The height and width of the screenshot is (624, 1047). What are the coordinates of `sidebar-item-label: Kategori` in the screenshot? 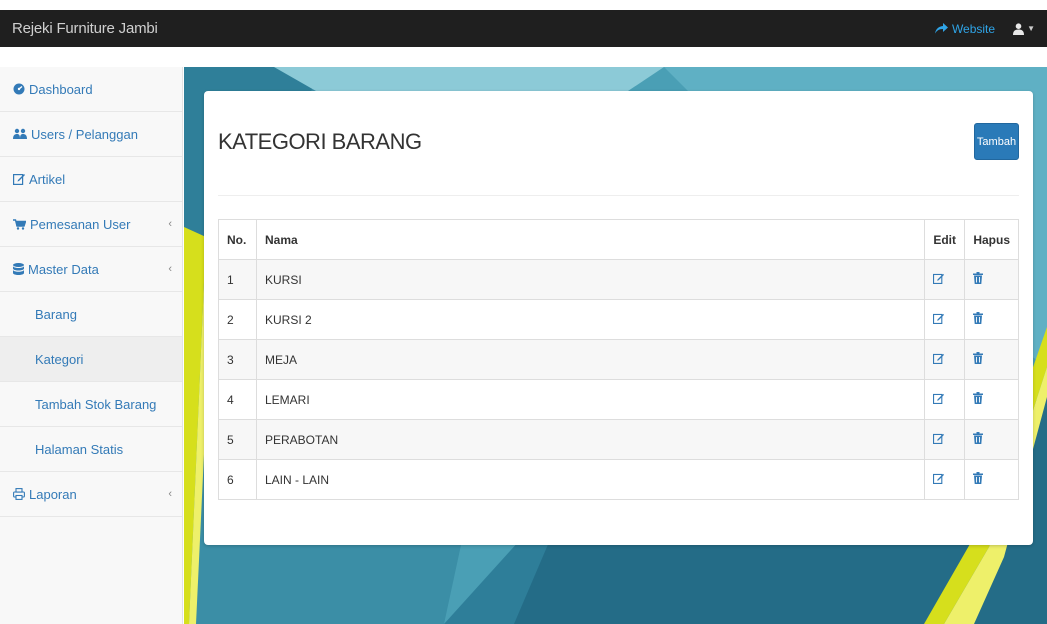 It's located at (59, 359).